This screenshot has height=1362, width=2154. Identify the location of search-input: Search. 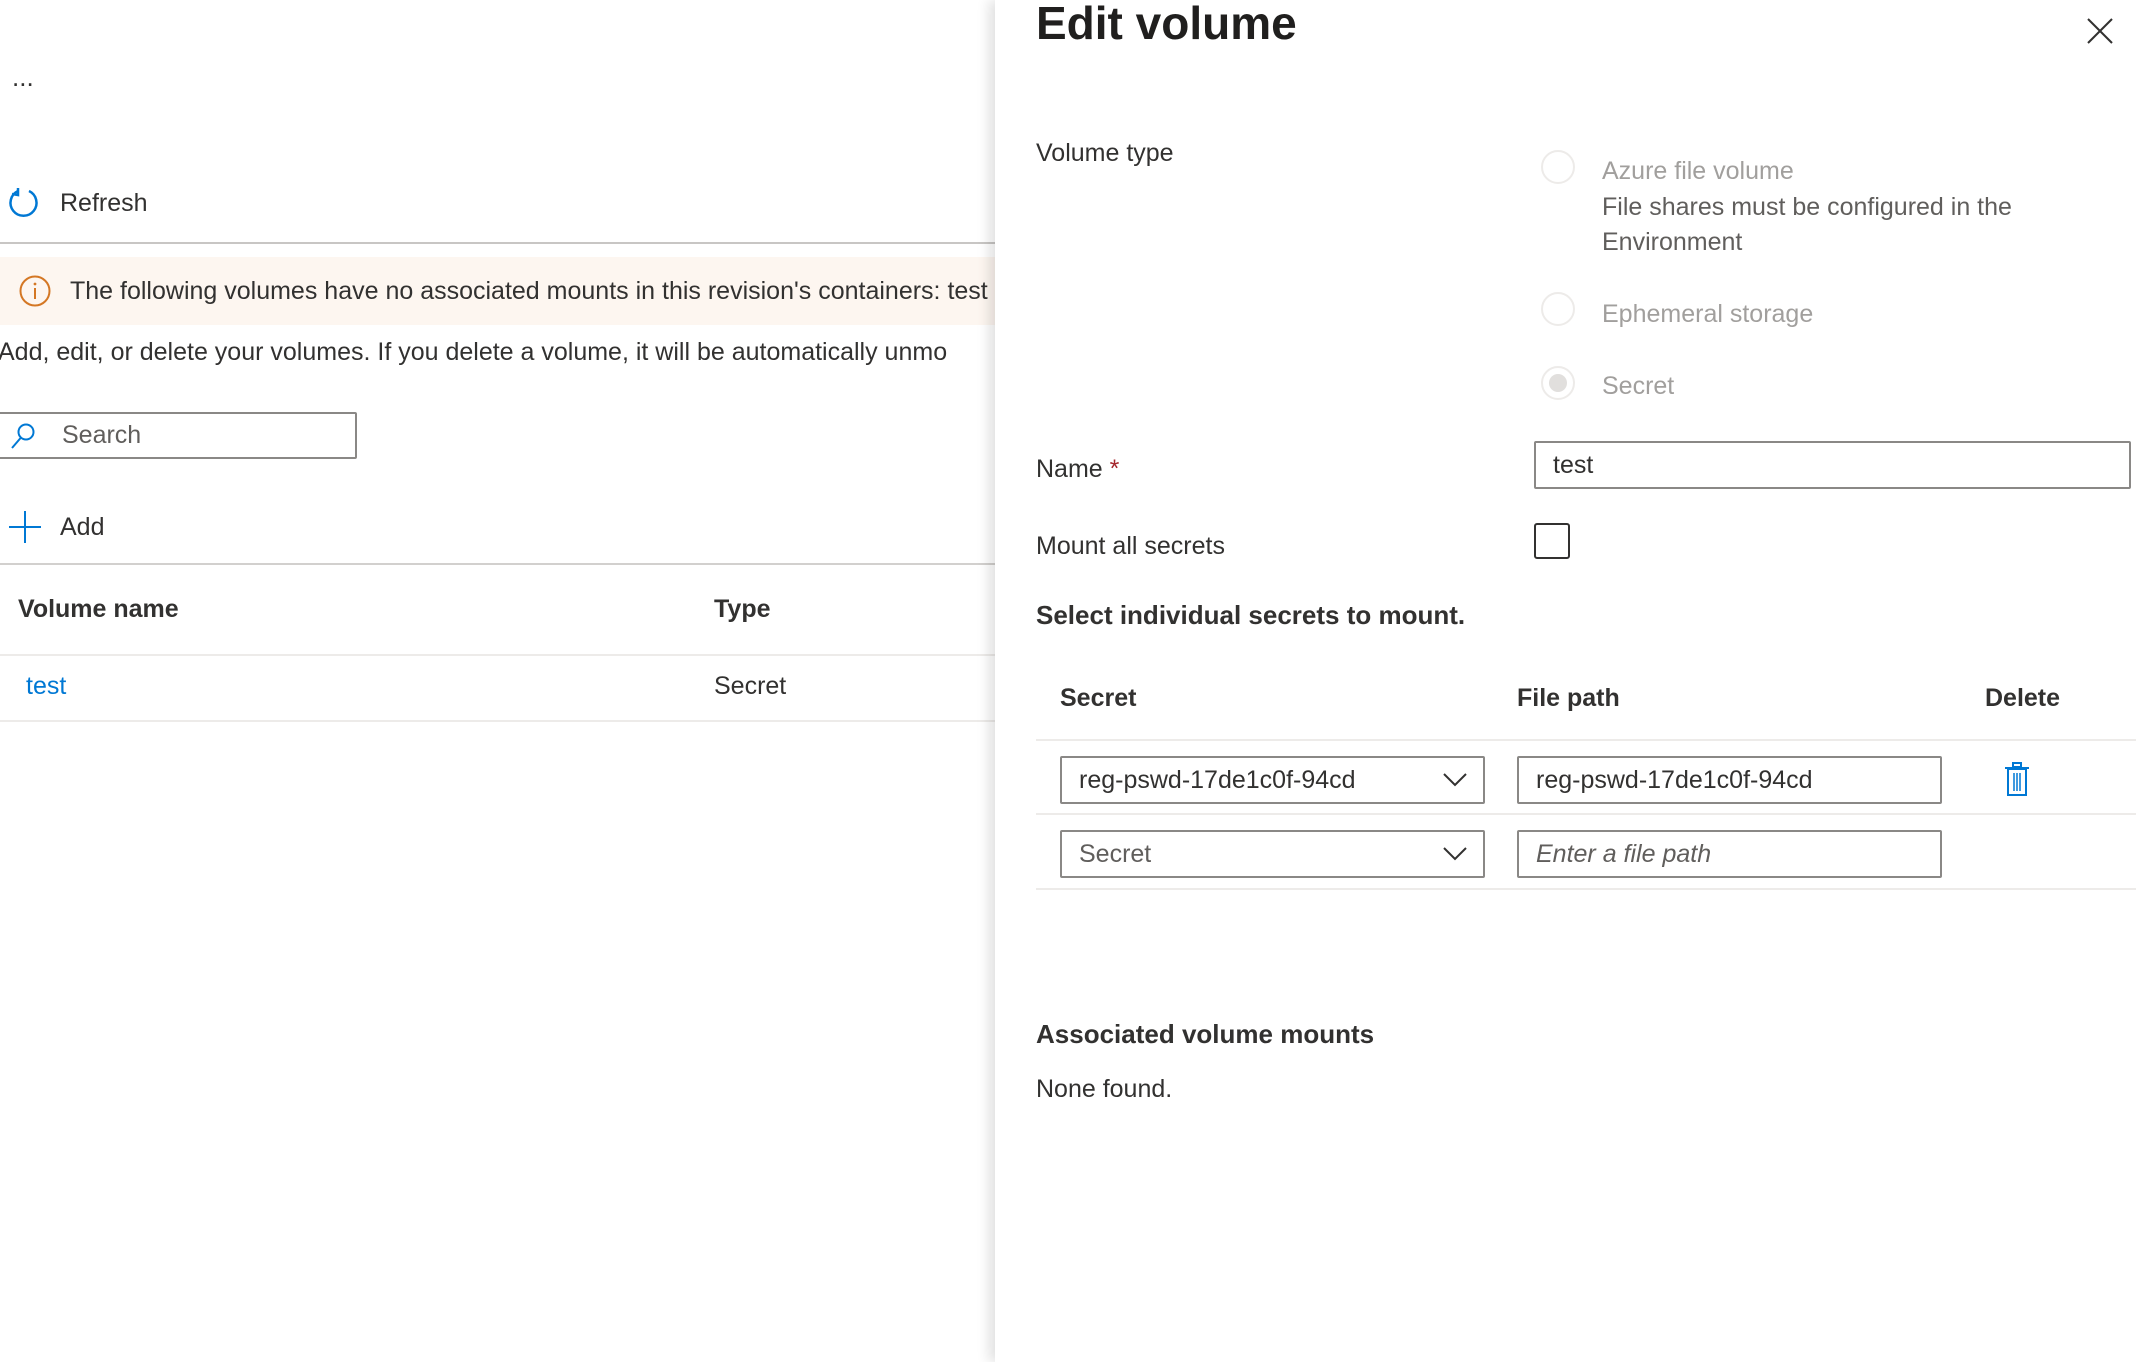
(178, 435).